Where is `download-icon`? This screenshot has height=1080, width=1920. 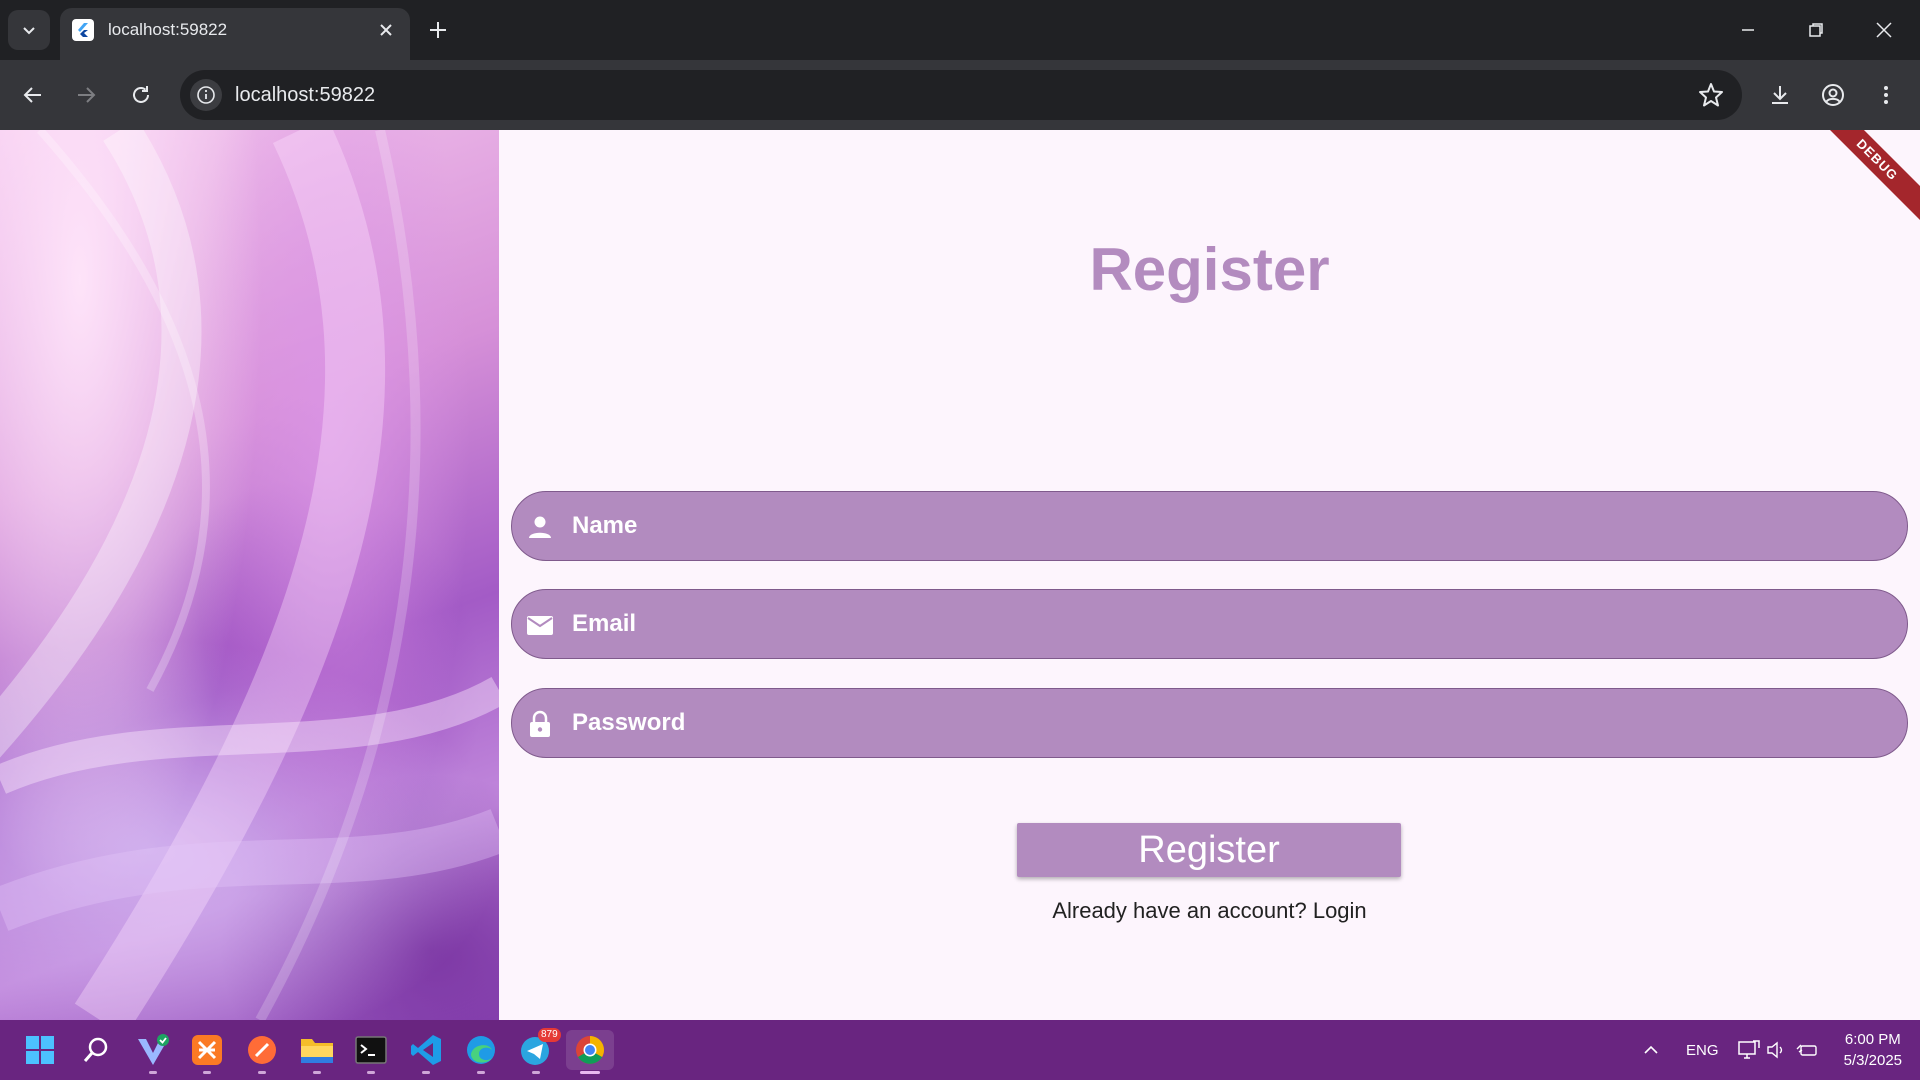
download-icon is located at coordinates (1780, 95).